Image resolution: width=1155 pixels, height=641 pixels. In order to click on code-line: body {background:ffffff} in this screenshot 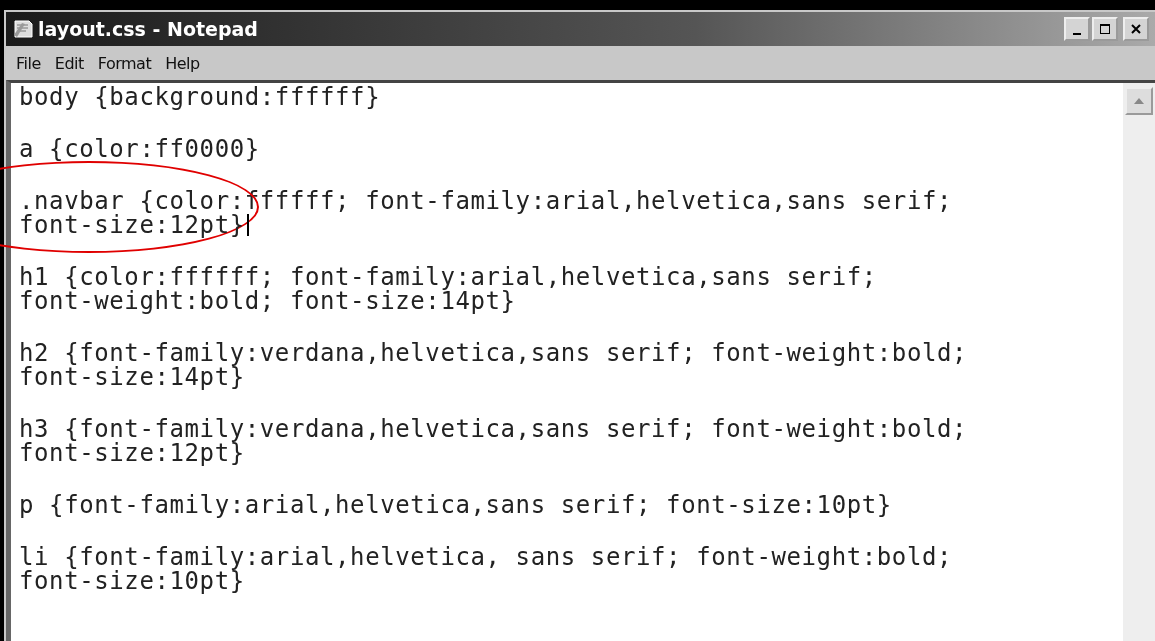, I will do `click(200, 97)`.